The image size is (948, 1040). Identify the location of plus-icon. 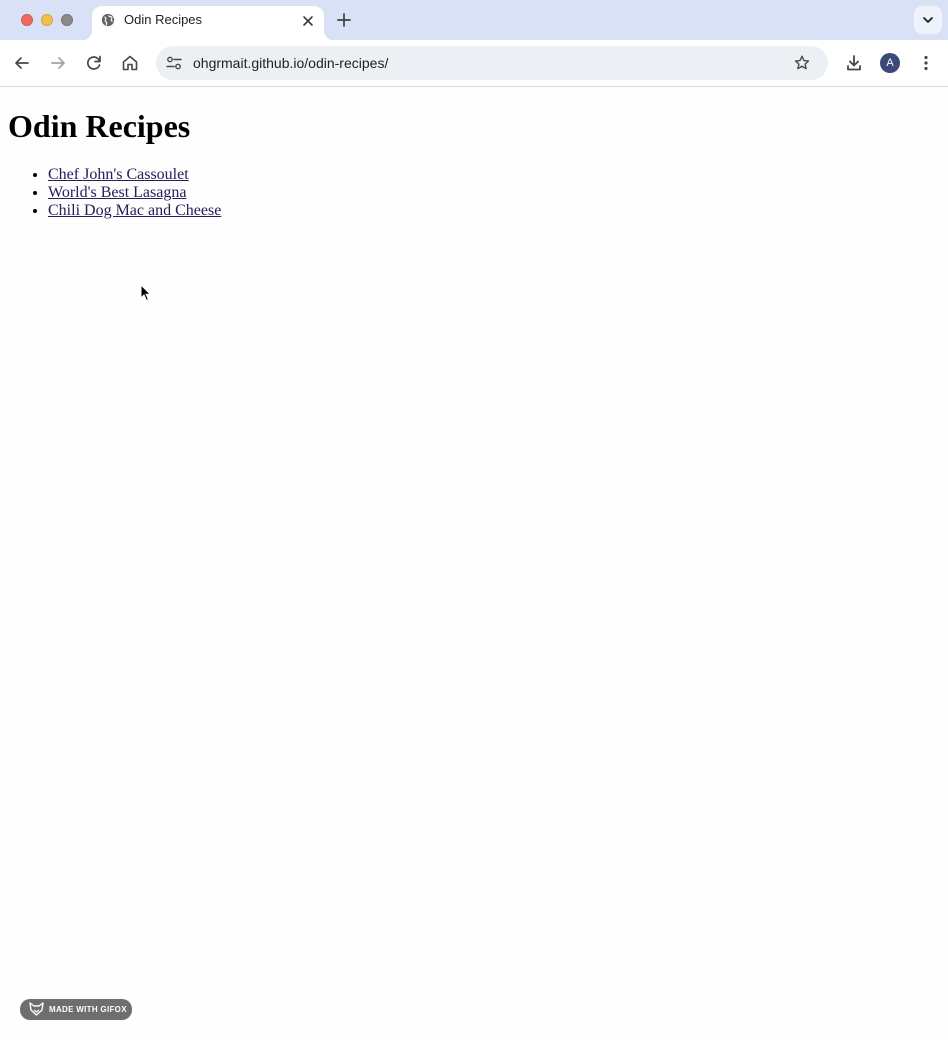
(344, 20).